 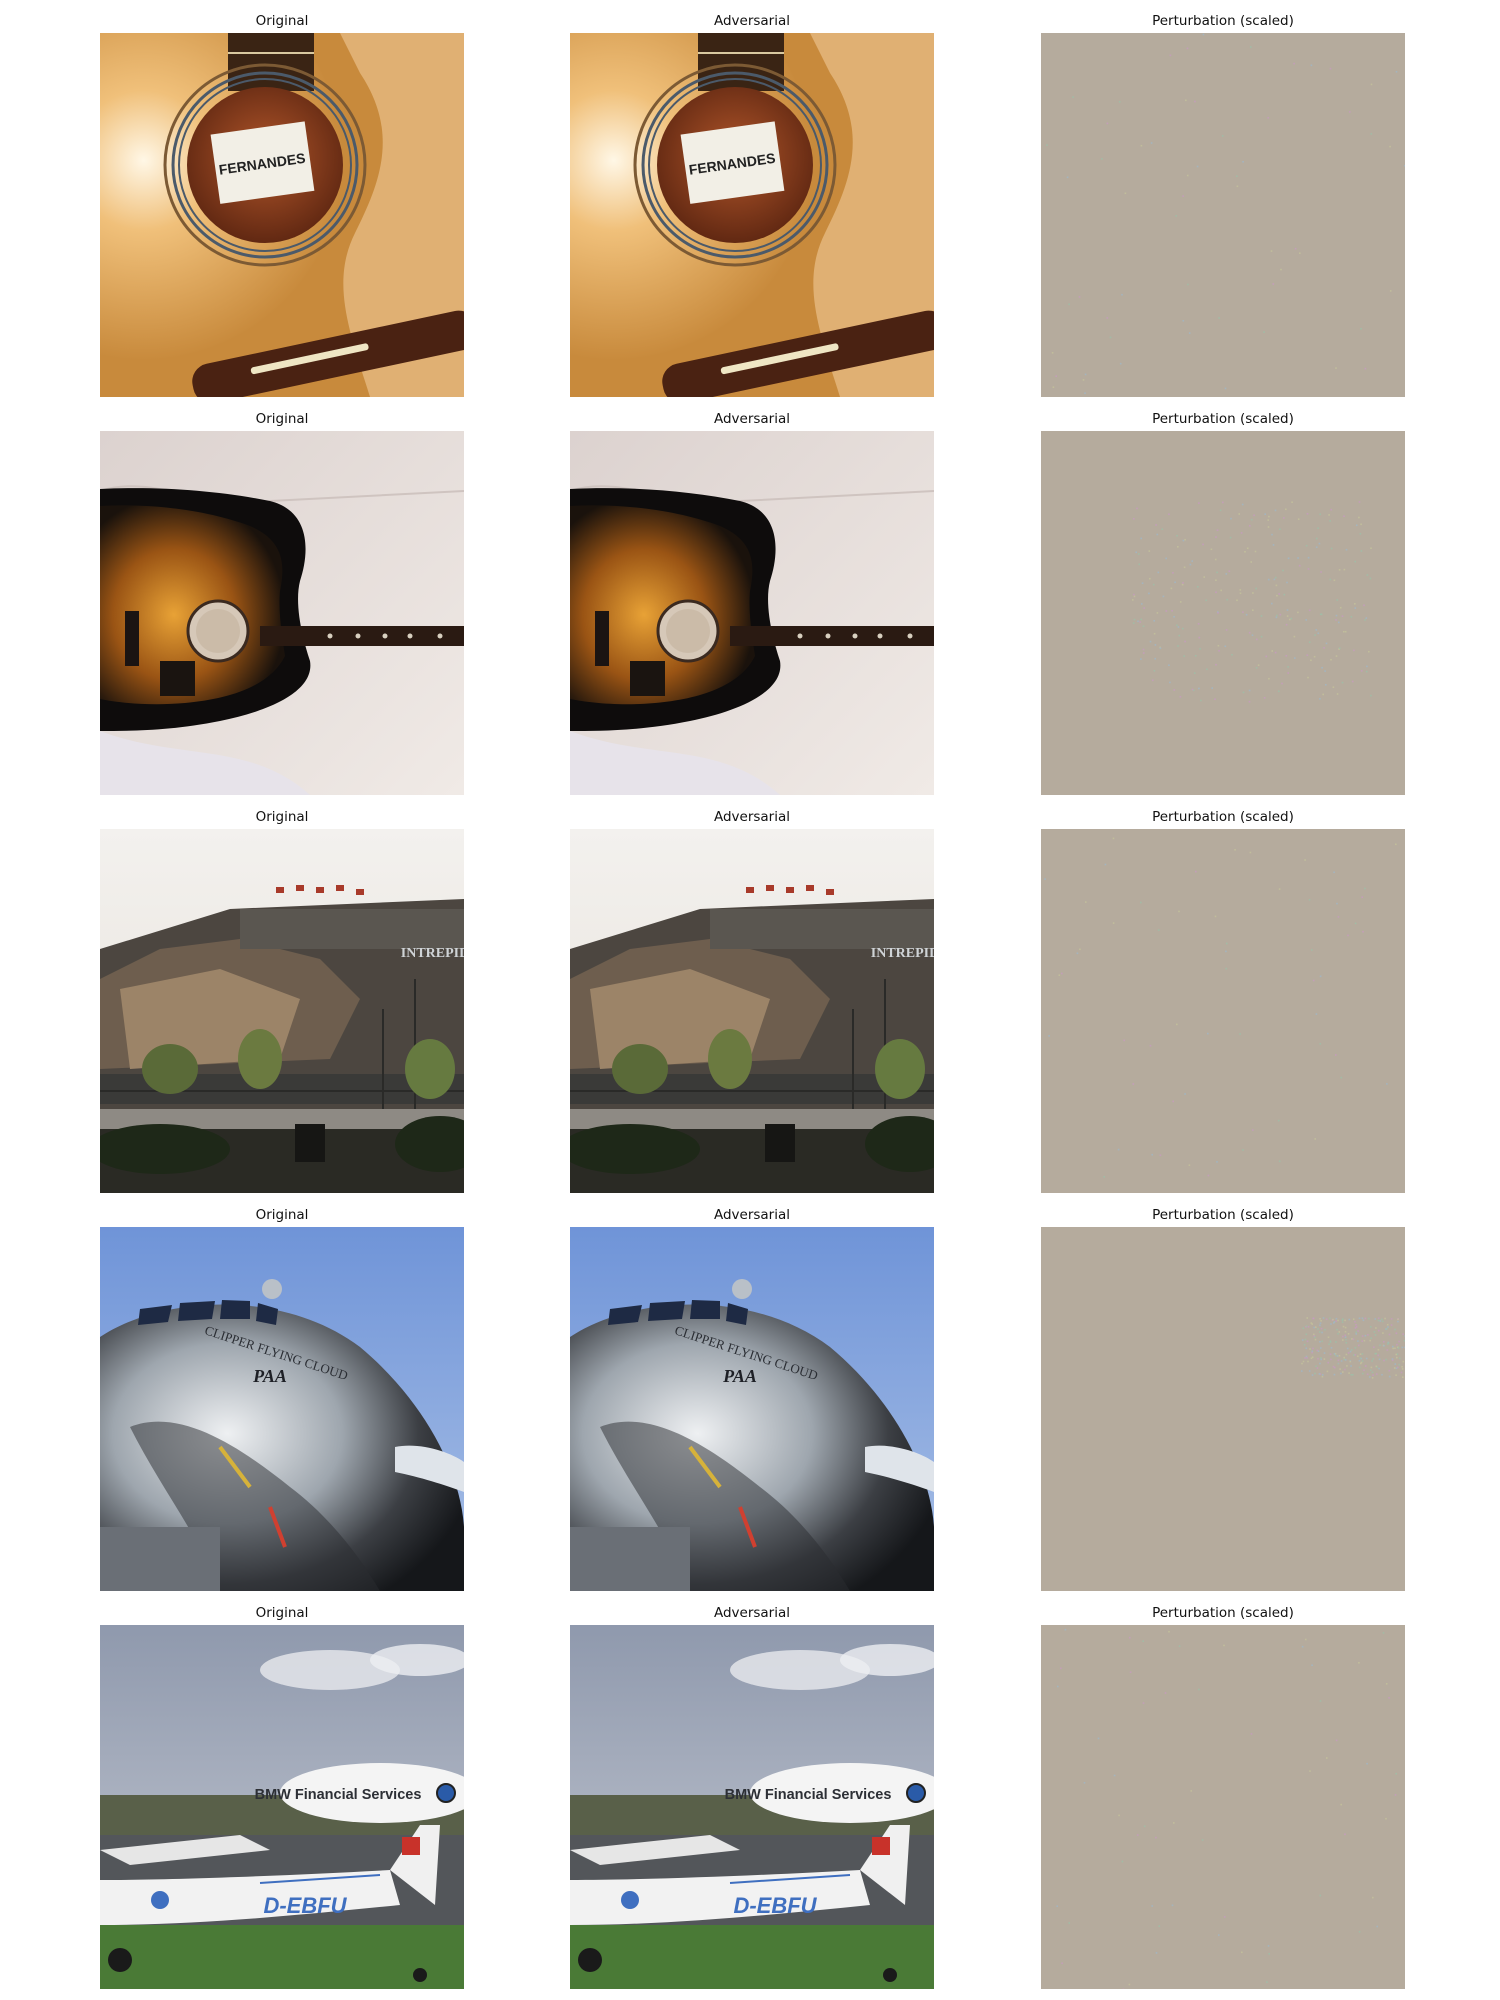 I want to click on perturbation-image-aircraft-carrier, so click(x=1223, y=1011).